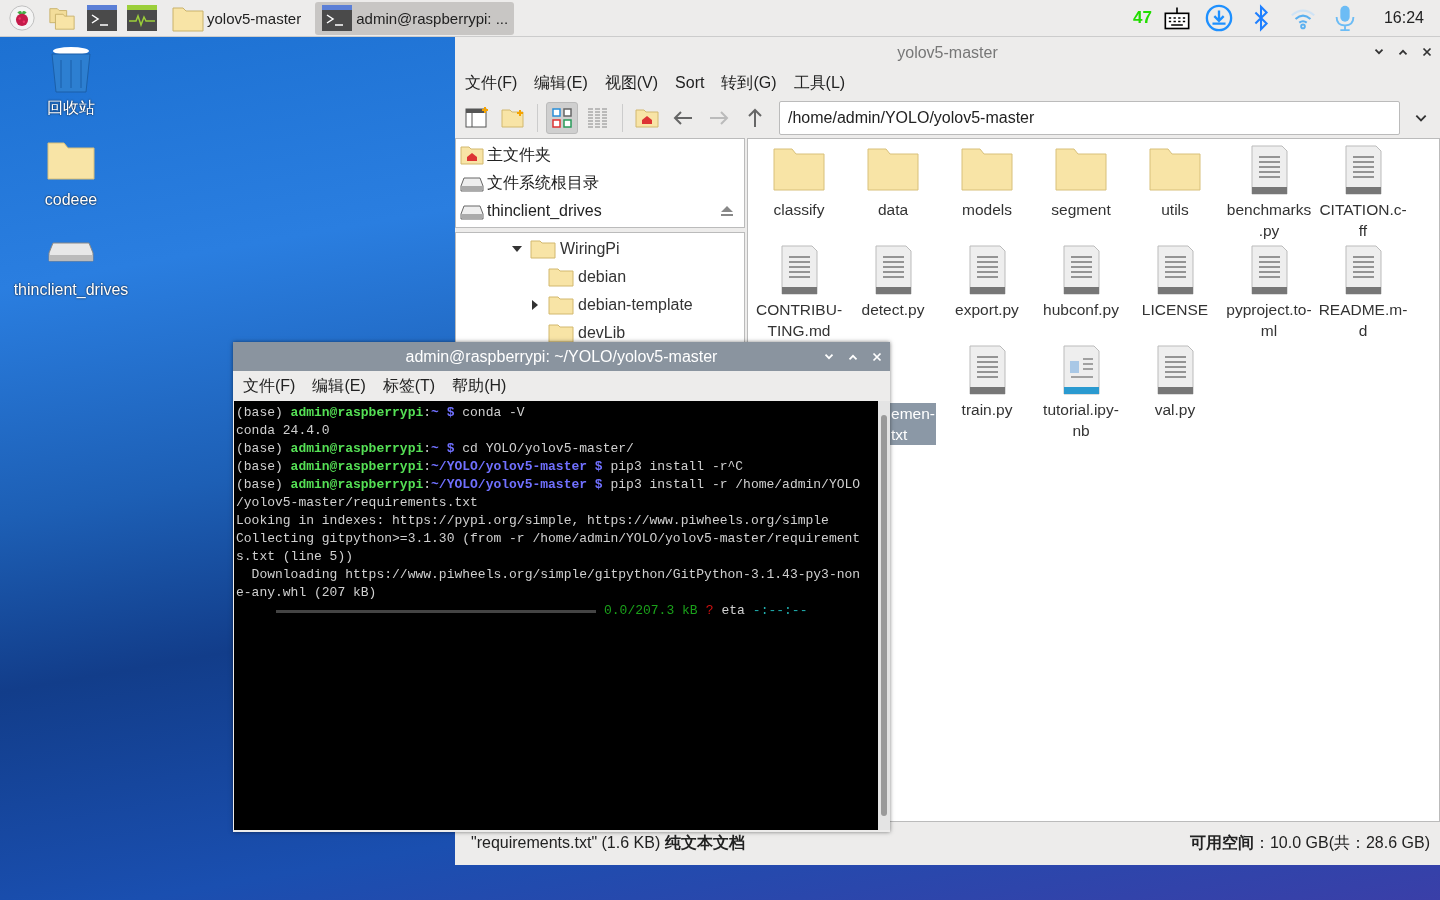  Describe the element at coordinates (295, 557) in the screenshot. I see `terminal-line: s.txt (line 5))` at that location.